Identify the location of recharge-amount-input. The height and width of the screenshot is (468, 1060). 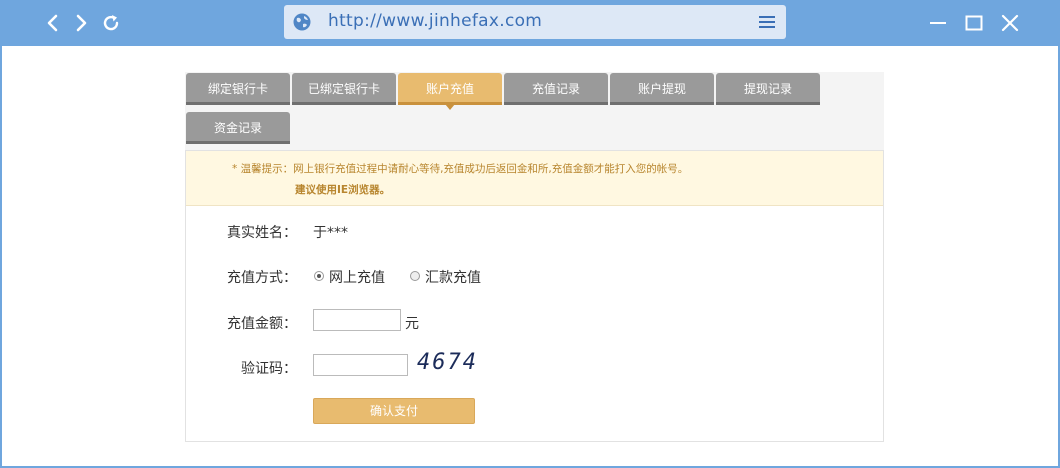
(357, 320).